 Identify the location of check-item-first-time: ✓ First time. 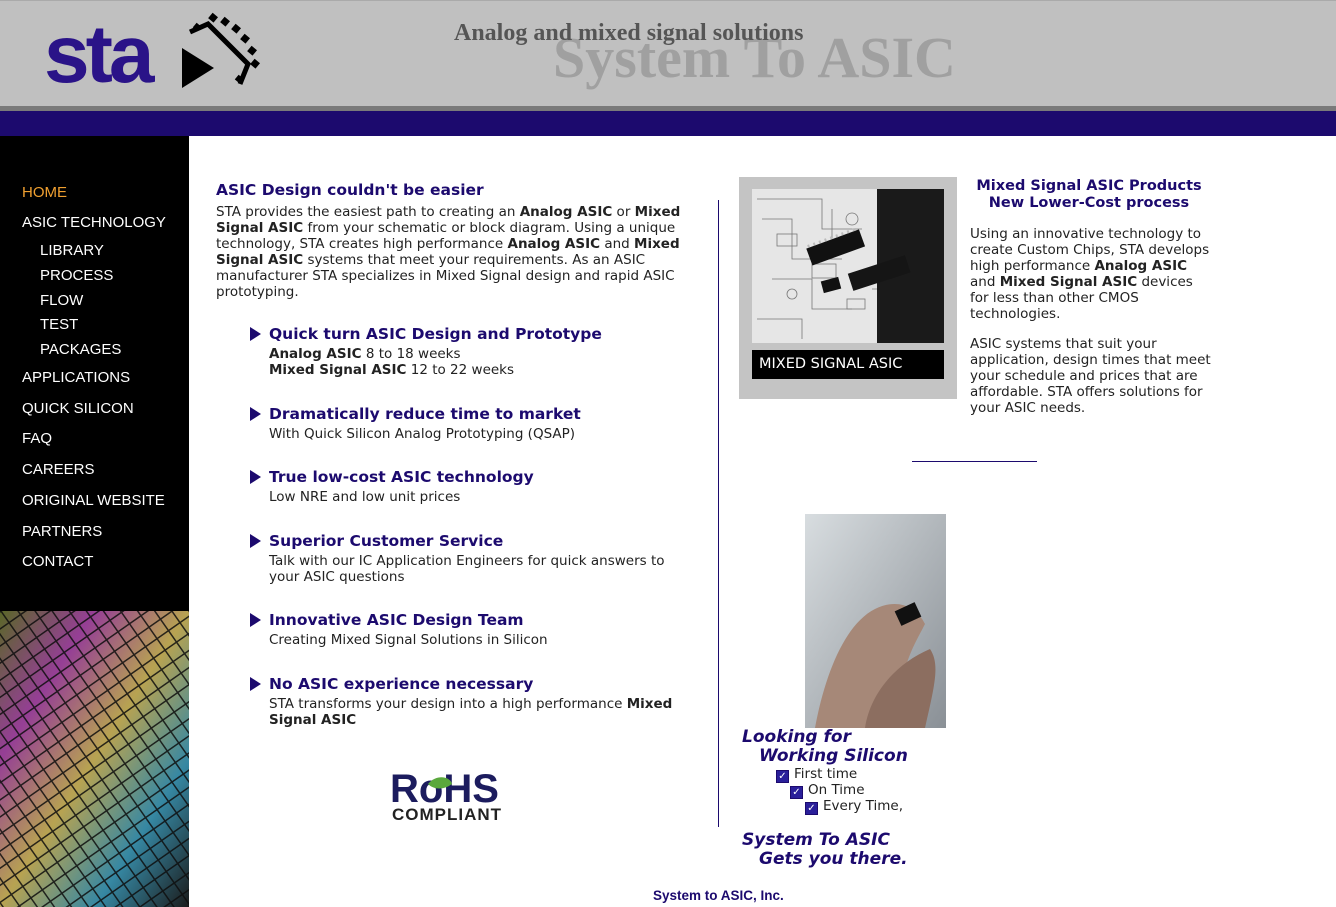
(816, 774).